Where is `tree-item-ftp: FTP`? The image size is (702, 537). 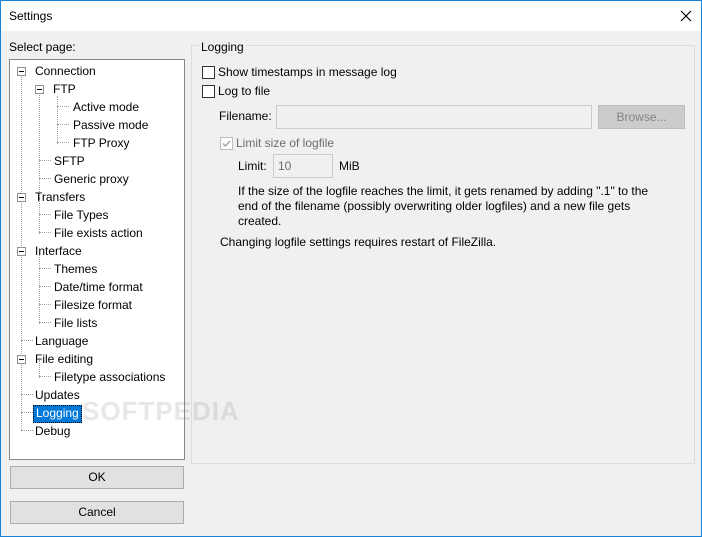
tree-item-ftp: FTP is located at coordinates (64, 89).